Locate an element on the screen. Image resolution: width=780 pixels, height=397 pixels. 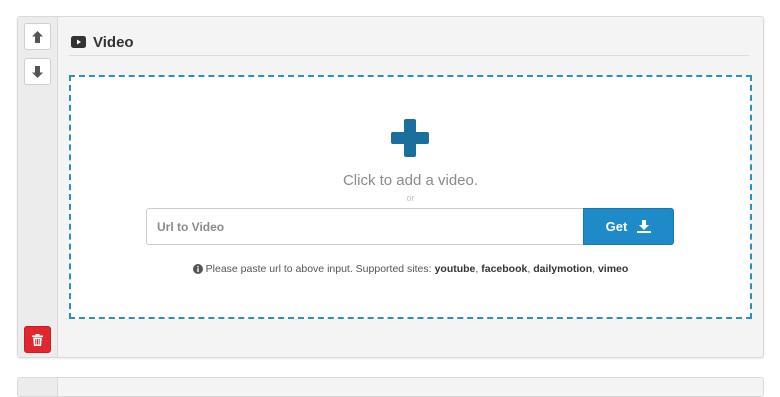
move-up-button is located at coordinates (37, 36).